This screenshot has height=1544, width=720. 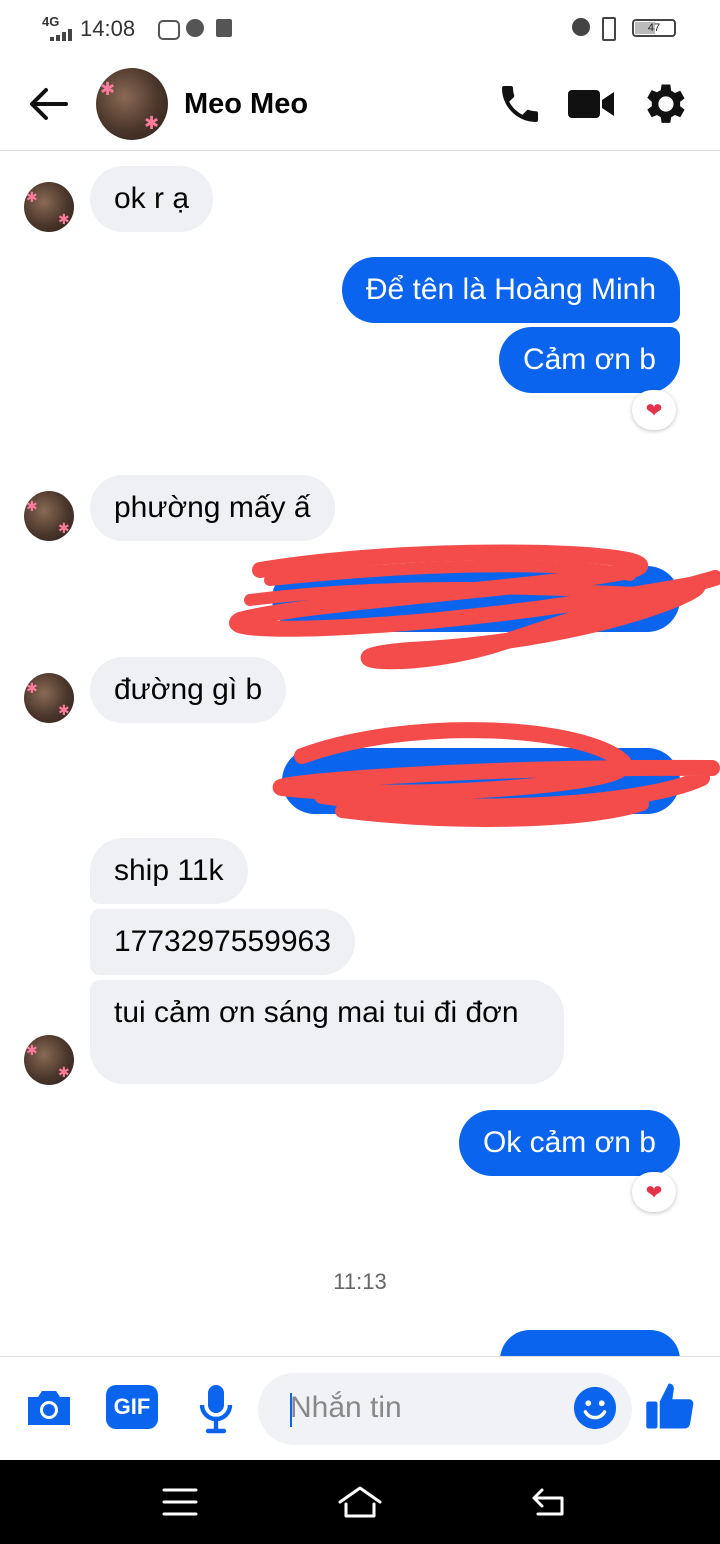 I want to click on message-composer: GIF Nhắn tin, so click(x=360, y=1408).